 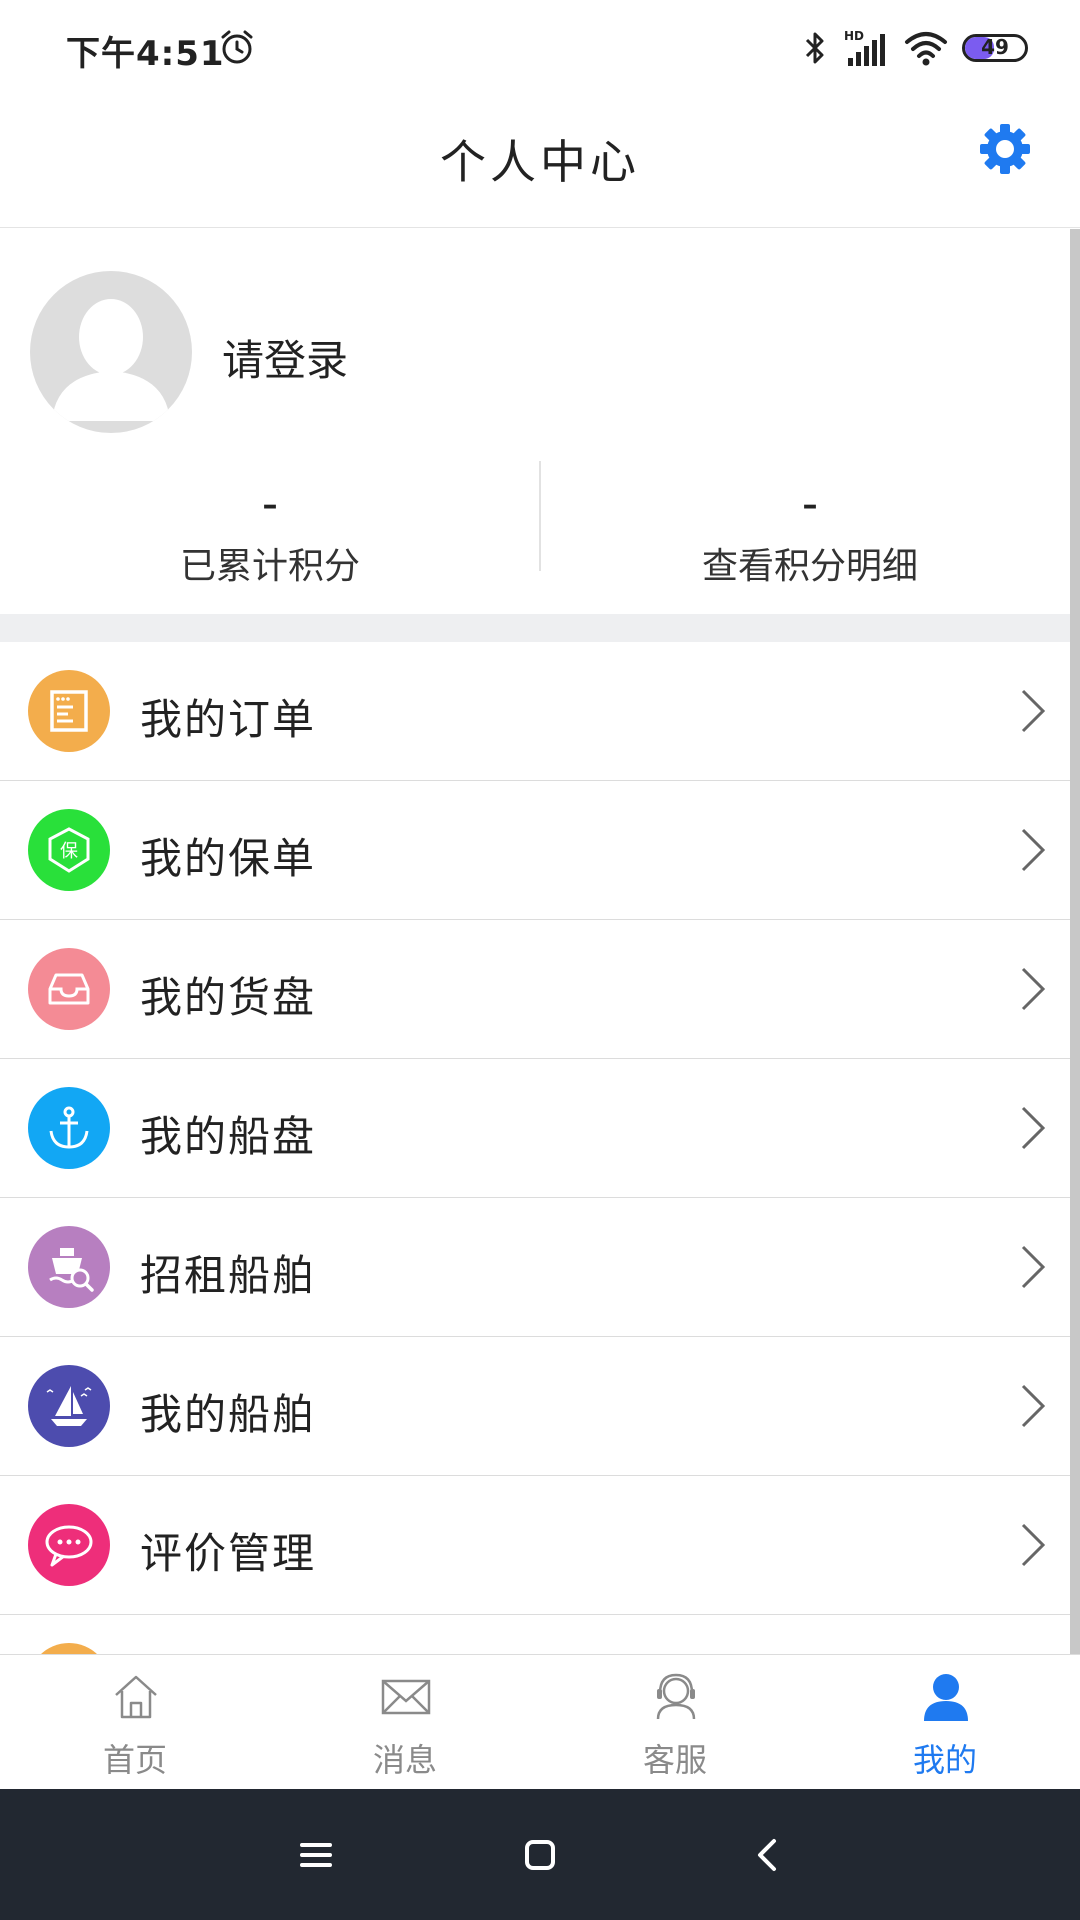 What do you see at coordinates (406, 1697) in the screenshot?
I see `mail-icon` at bounding box center [406, 1697].